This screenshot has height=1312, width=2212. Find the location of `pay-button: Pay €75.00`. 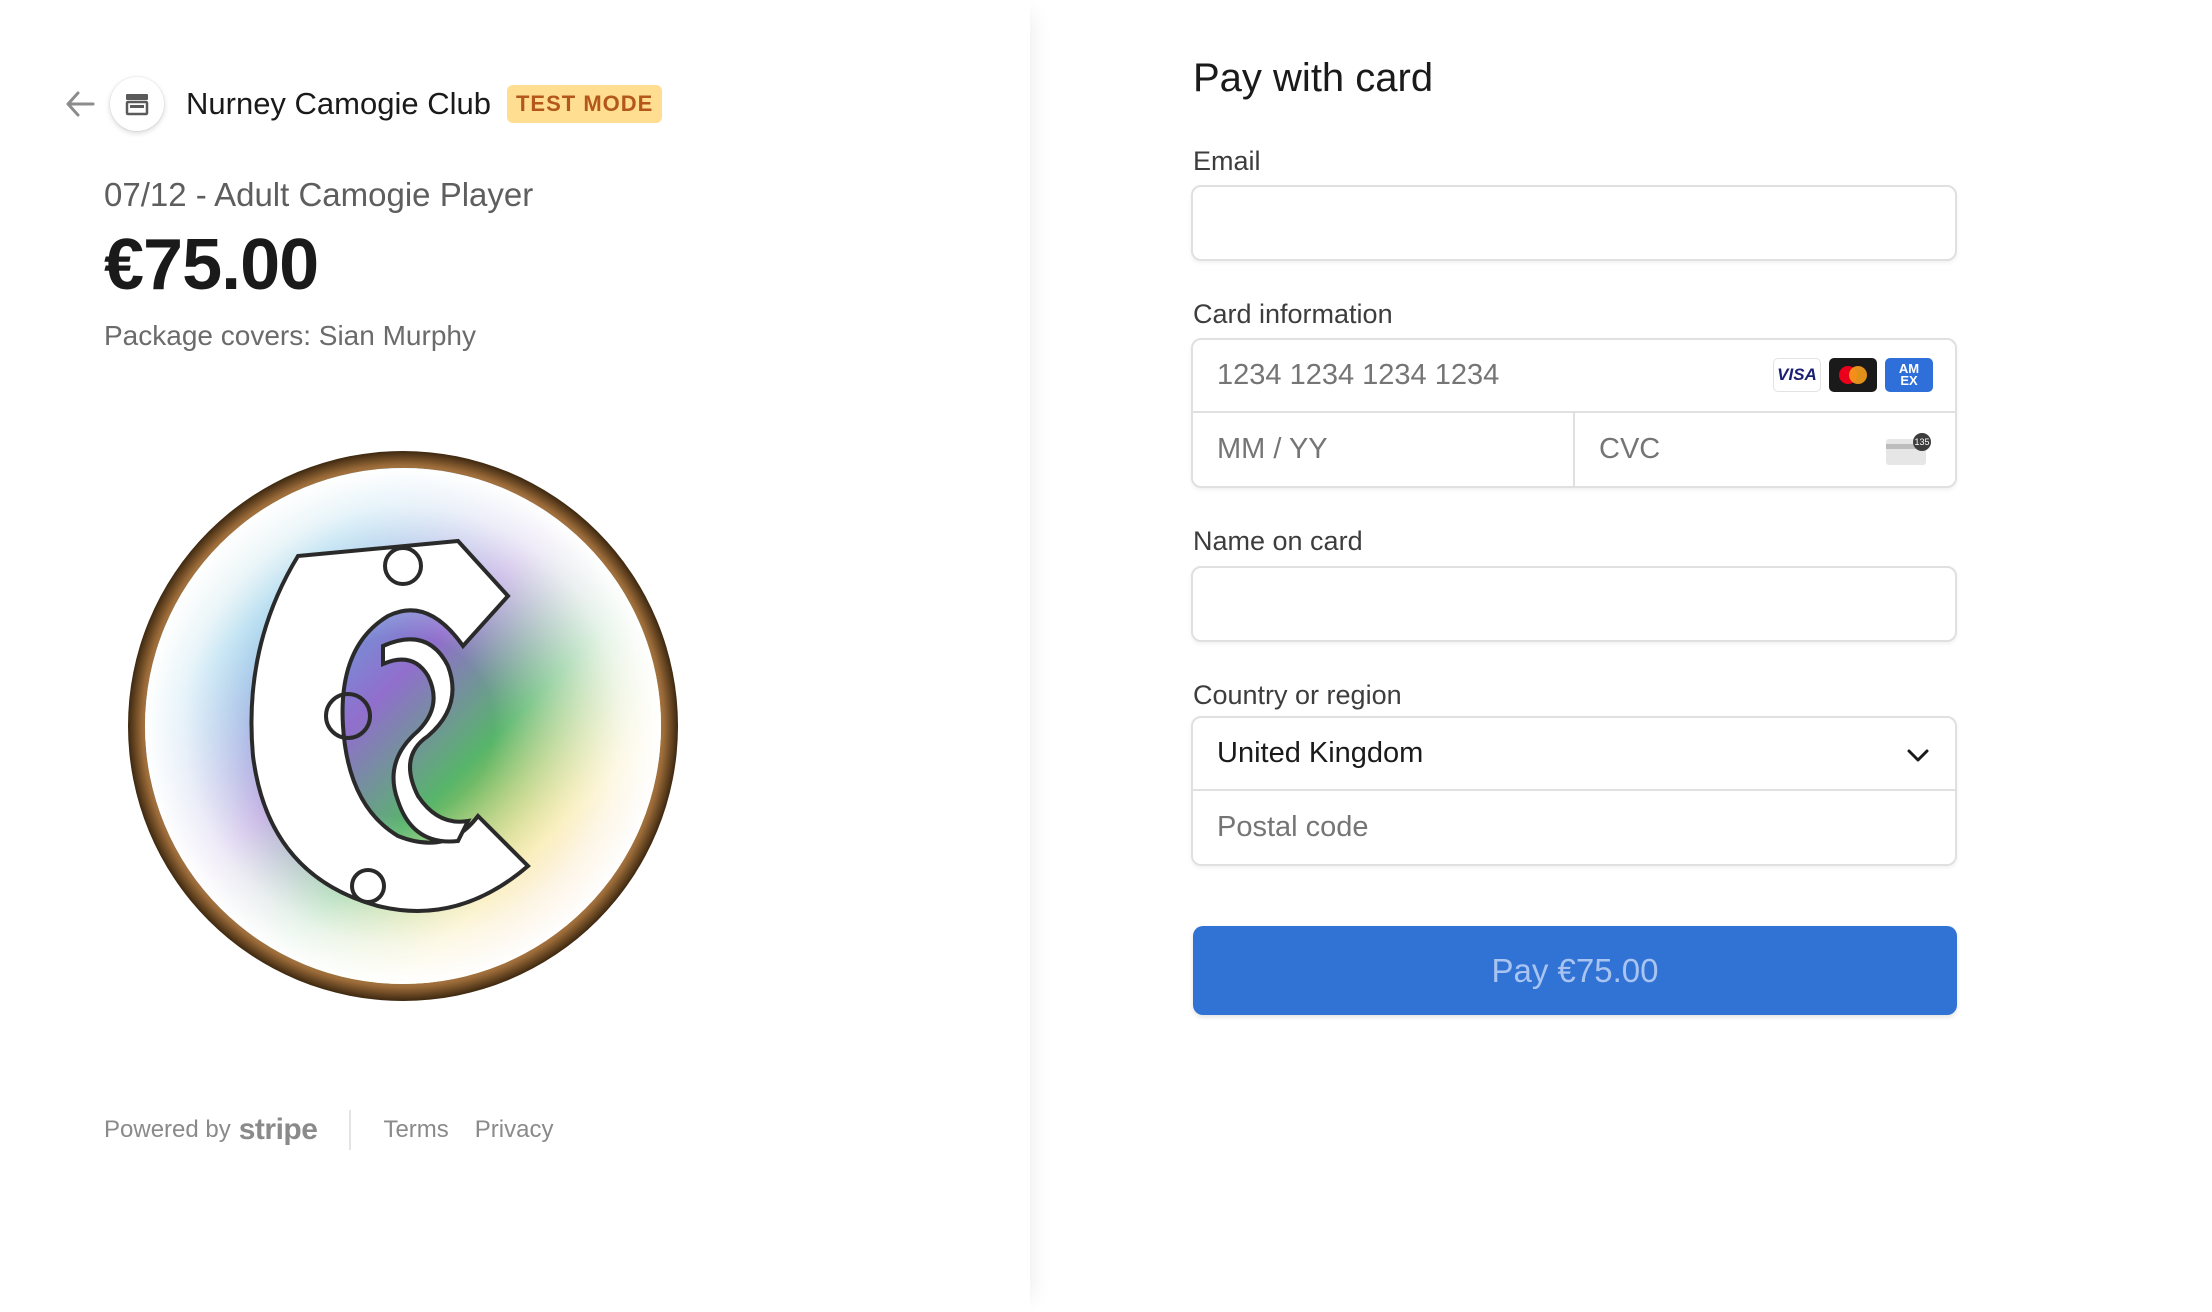

pay-button: Pay €75.00 is located at coordinates (1575, 970).